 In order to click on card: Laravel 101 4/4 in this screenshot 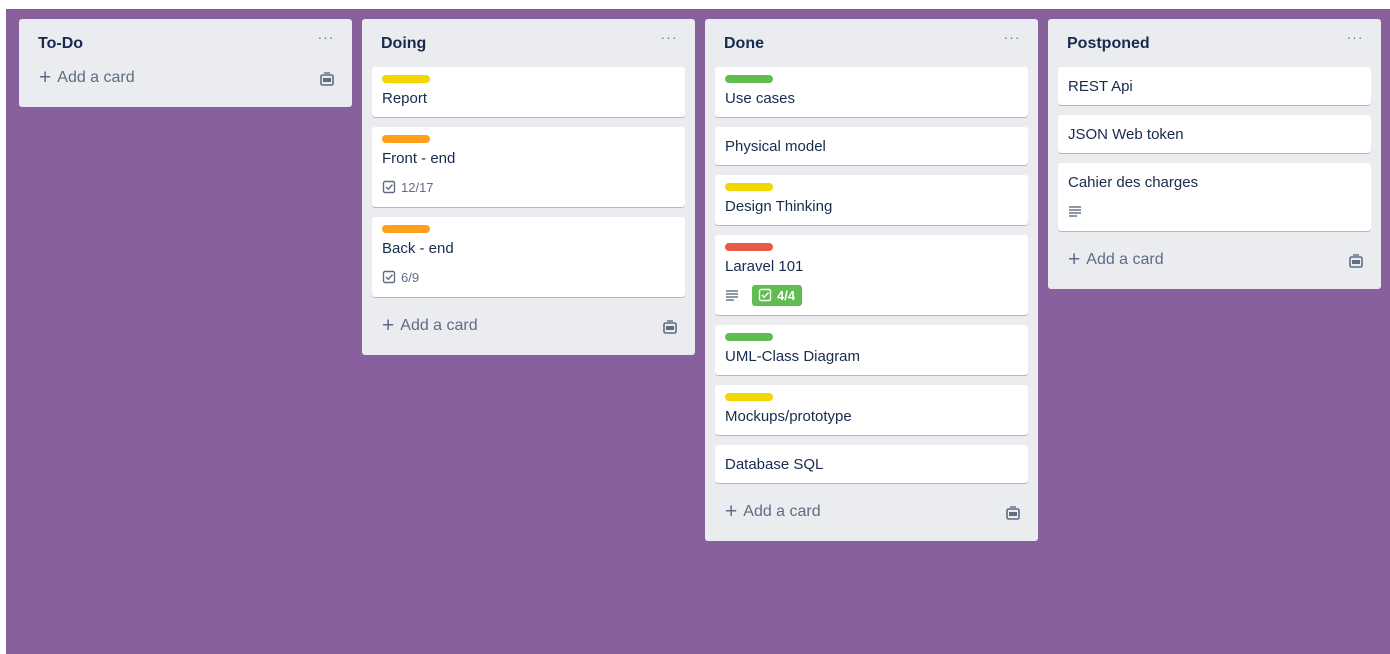, I will do `click(871, 275)`.